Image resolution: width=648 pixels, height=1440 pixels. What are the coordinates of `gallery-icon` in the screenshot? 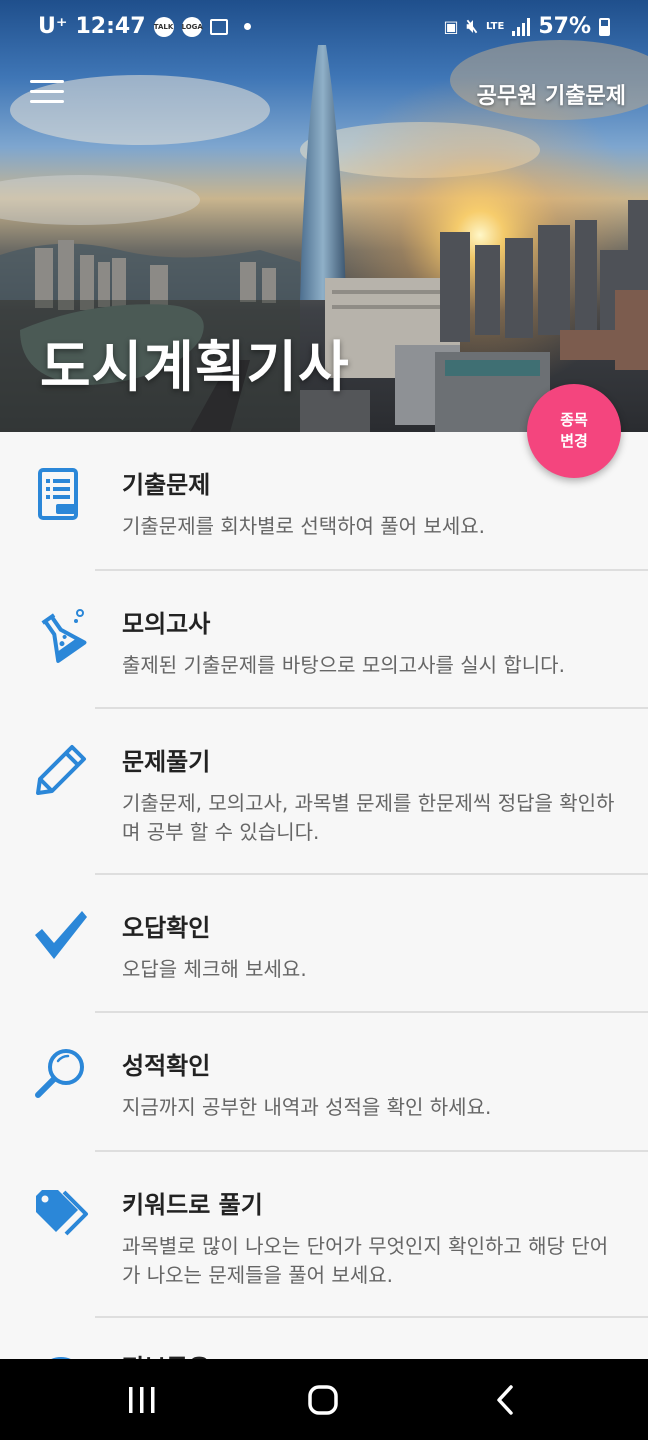 It's located at (218, 26).